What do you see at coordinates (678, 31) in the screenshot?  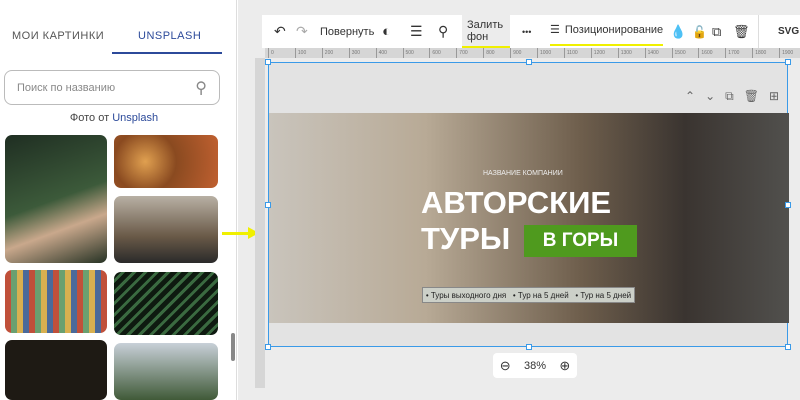 I see `drop-icon: 💧` at bounding box center [678, 31].